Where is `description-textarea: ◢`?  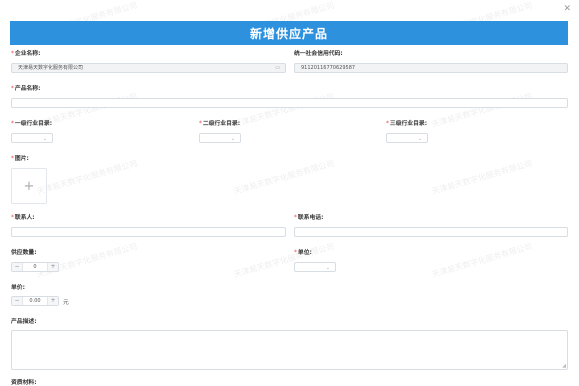
description-textarea: ◢ is located at coordinates (289, 350).